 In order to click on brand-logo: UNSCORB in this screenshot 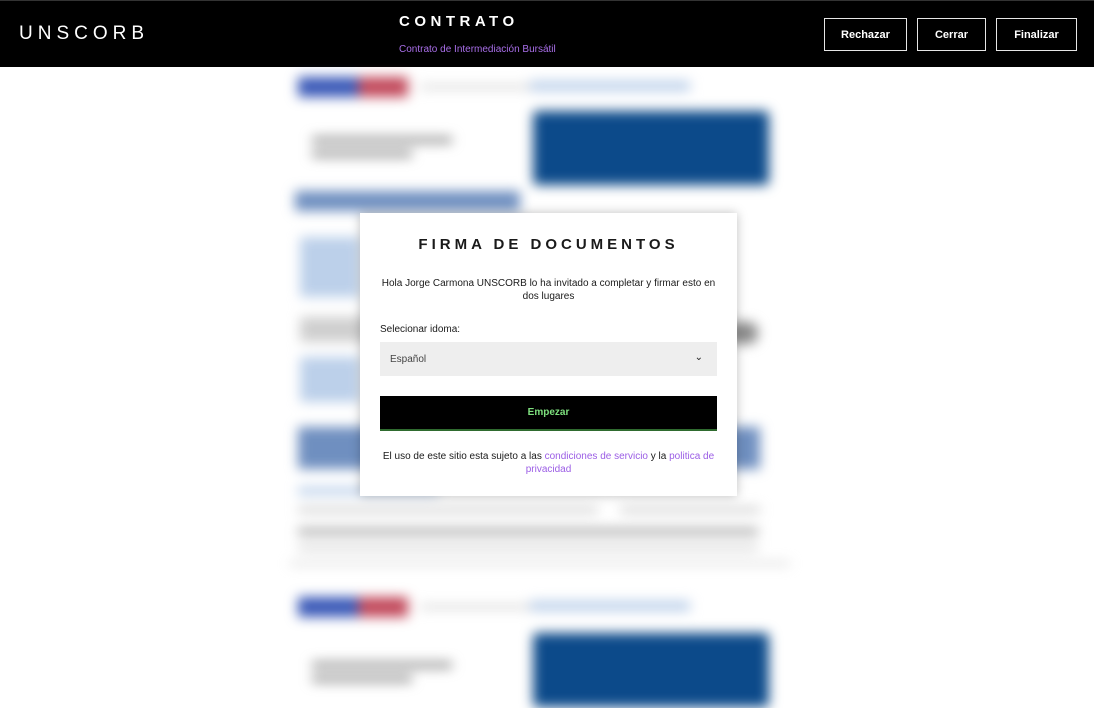, I will do `click(84, 33)`.